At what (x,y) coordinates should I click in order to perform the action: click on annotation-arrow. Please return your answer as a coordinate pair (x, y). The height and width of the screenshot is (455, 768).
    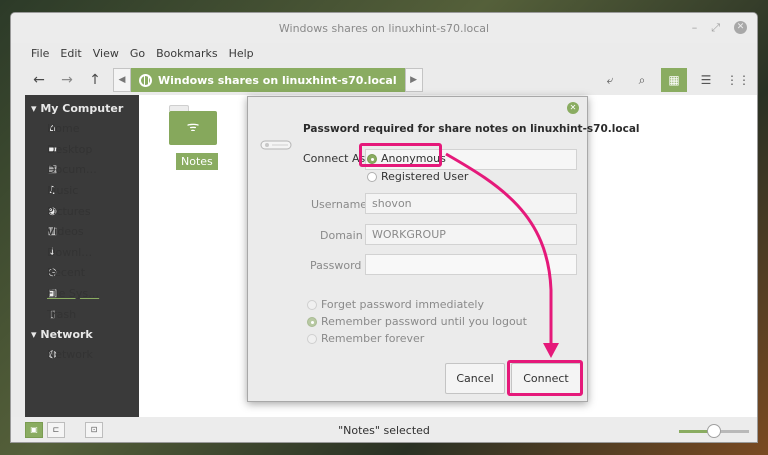
    Looking at the image, I should click on (502, 255).